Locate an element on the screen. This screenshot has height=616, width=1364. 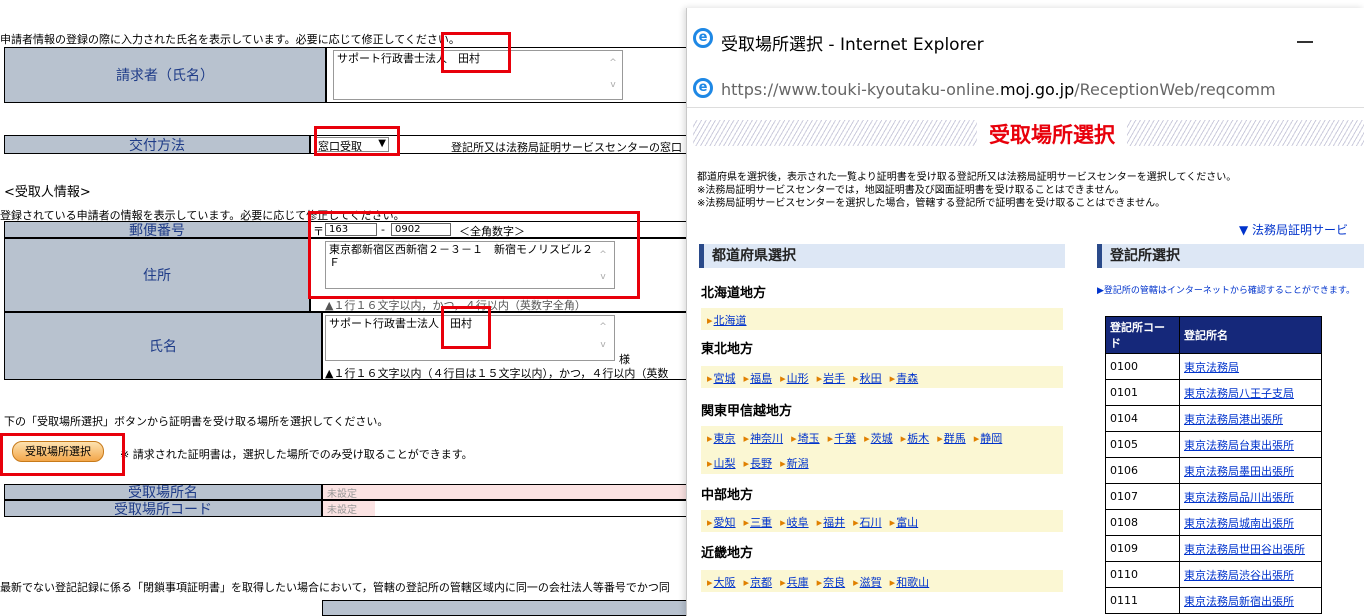
pref-link: 秋田 is located at coordinates (867, 378).